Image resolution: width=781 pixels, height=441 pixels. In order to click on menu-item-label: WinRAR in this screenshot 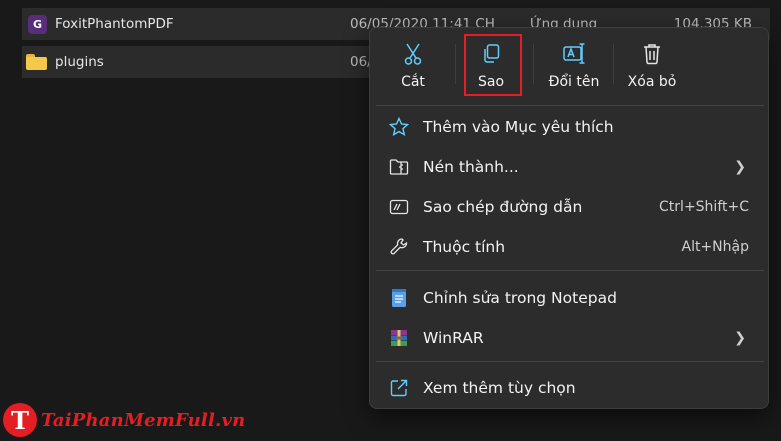, I will do `click(453, 338)`.